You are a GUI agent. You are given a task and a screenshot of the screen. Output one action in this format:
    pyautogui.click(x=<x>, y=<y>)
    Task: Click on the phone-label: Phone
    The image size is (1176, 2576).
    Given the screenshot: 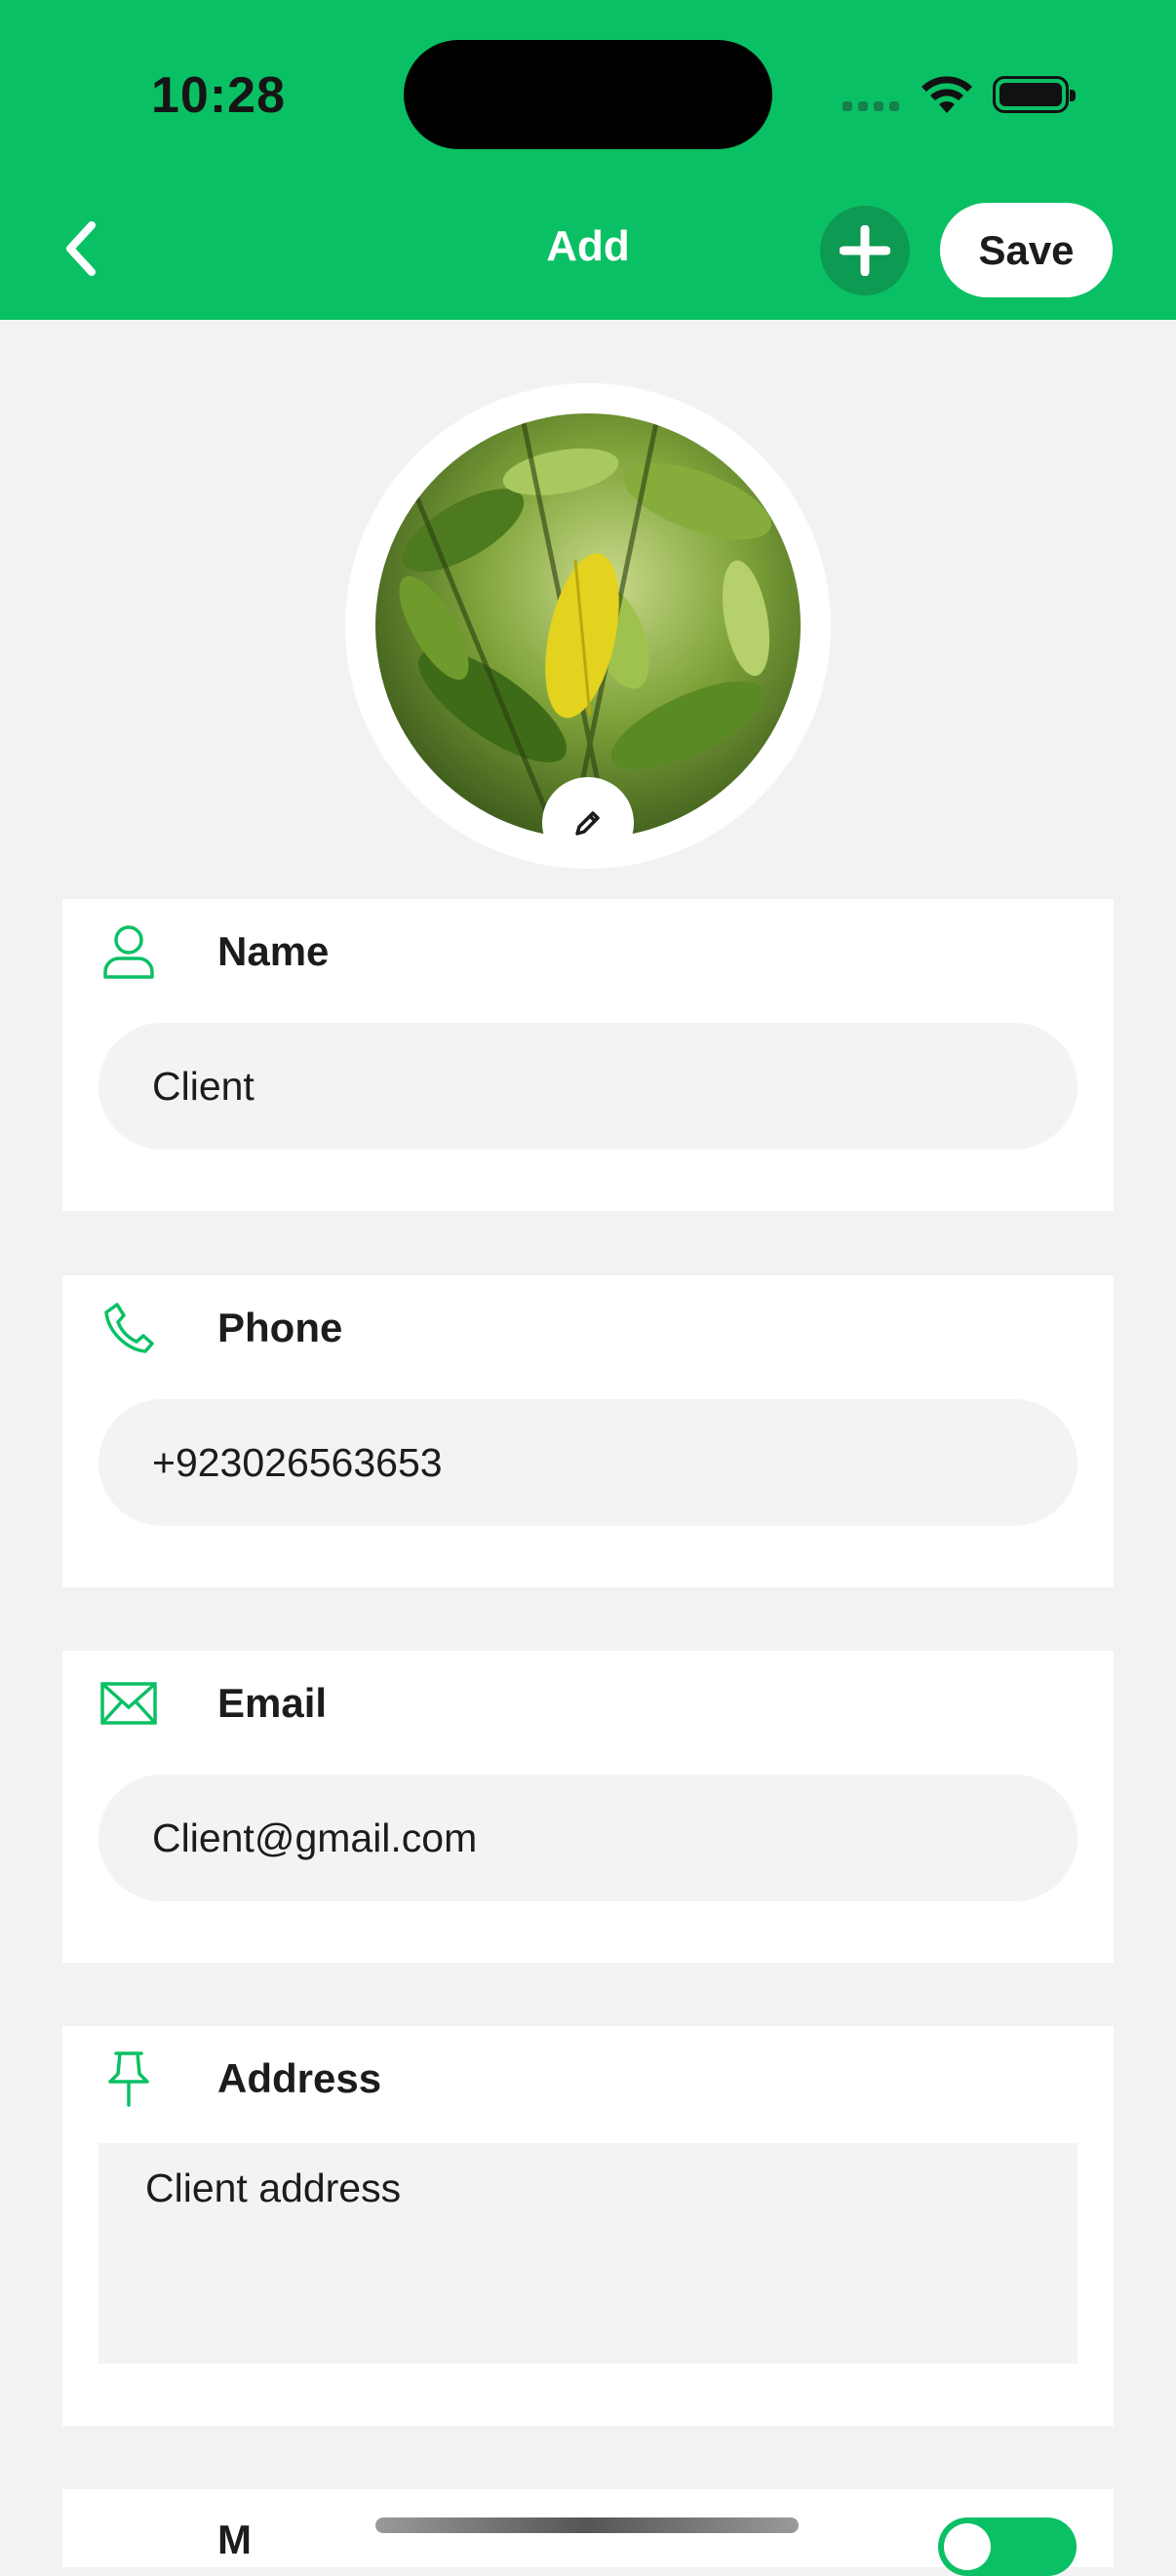 What is the action you would take?
    pyautogui.click(x=280, y=1327)
    